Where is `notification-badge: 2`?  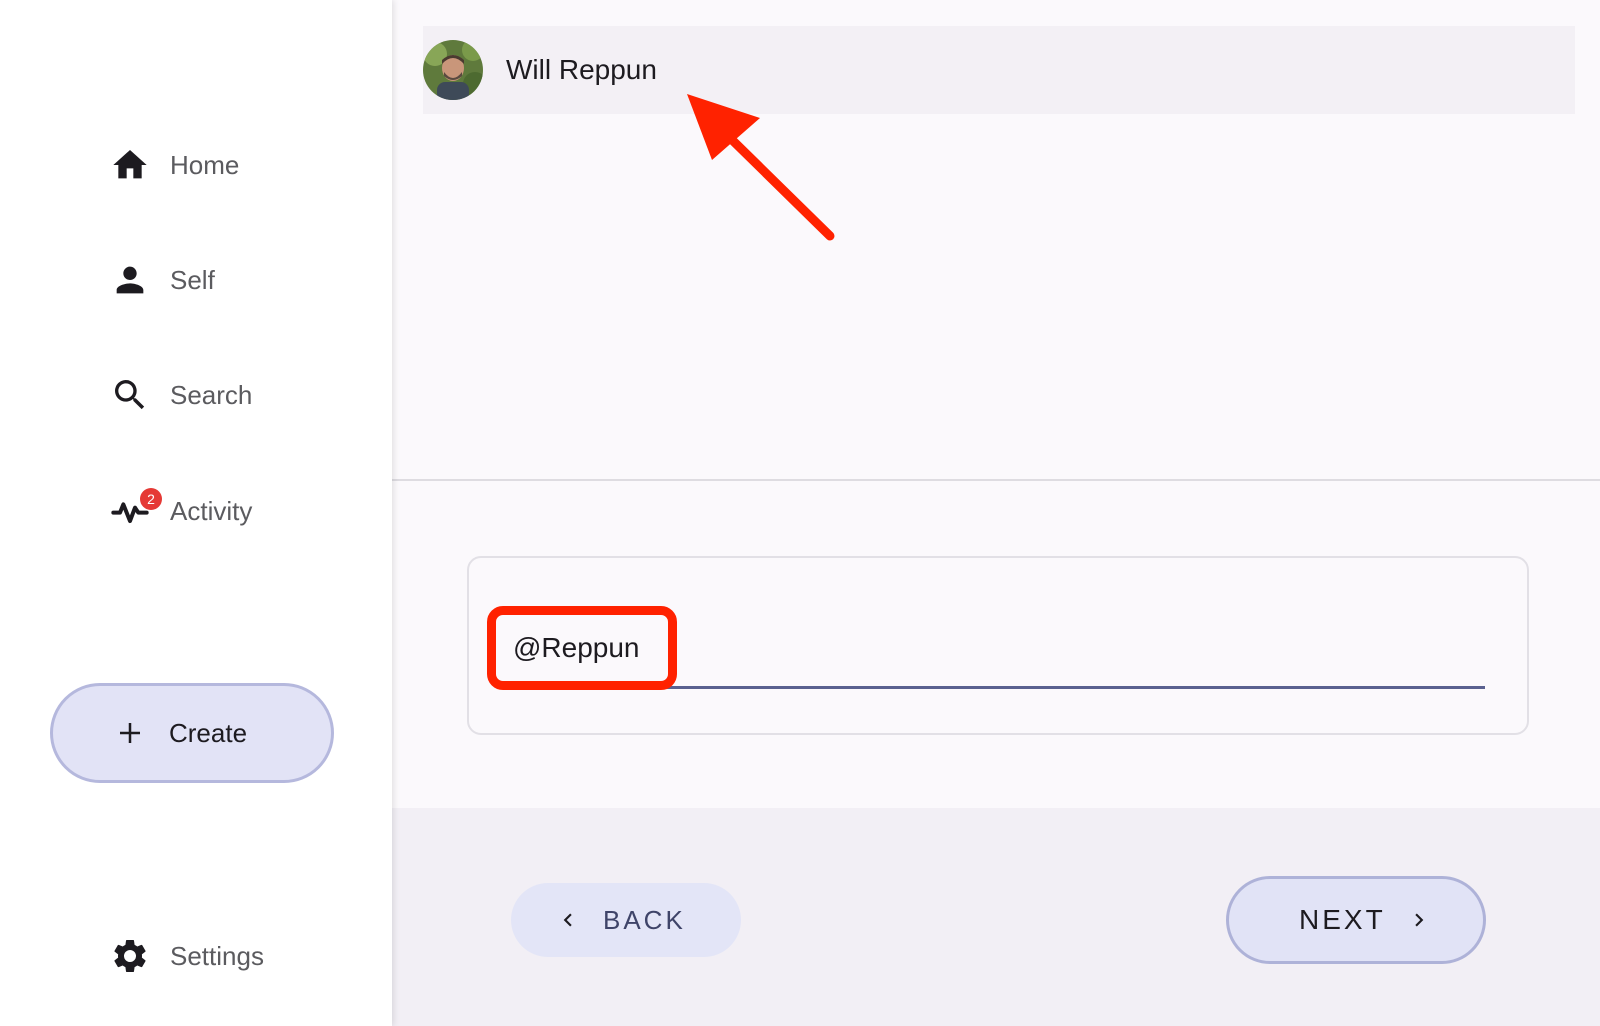 notification-badge: 2 is located at coordinates (151, 499).